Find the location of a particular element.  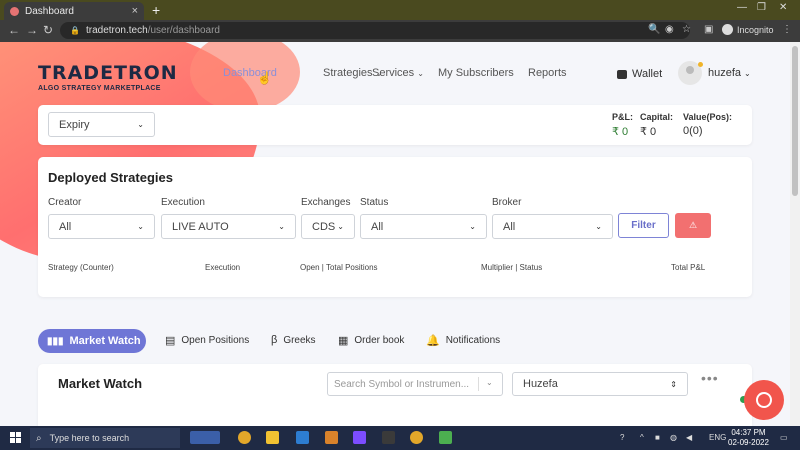

zoom-icon: 🔍 is located at coordinates (654, 29).